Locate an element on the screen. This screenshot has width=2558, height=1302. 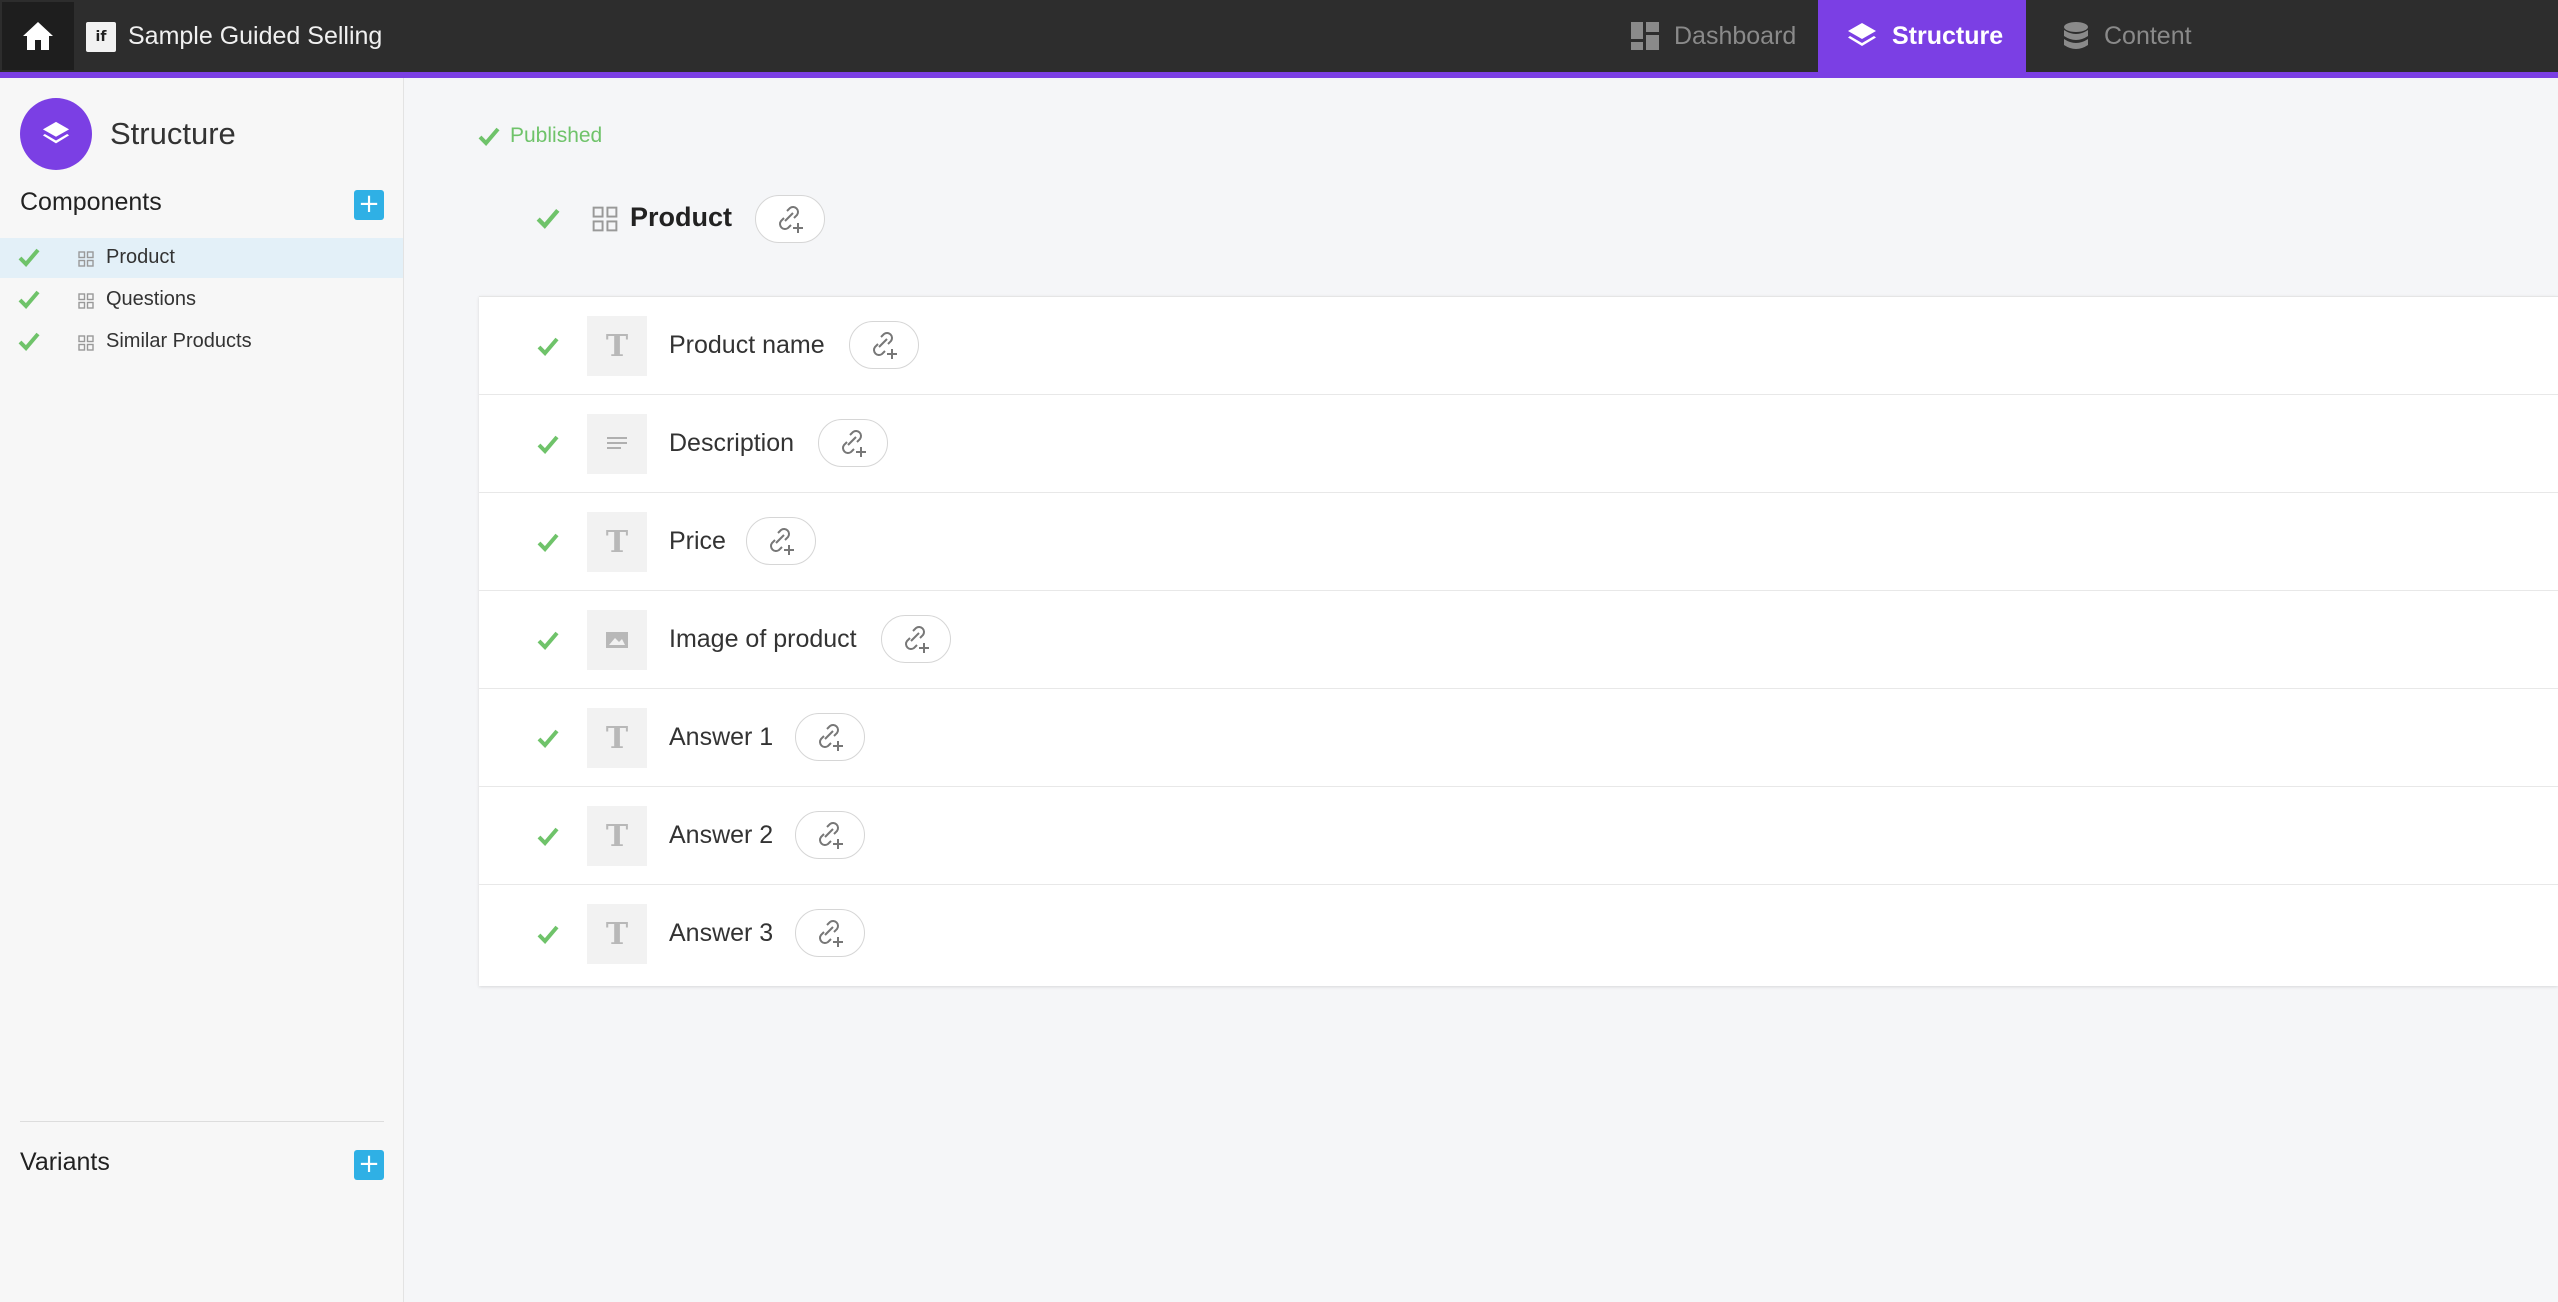
tab-structure-label: Structure is located at coordinates (1948, 35).